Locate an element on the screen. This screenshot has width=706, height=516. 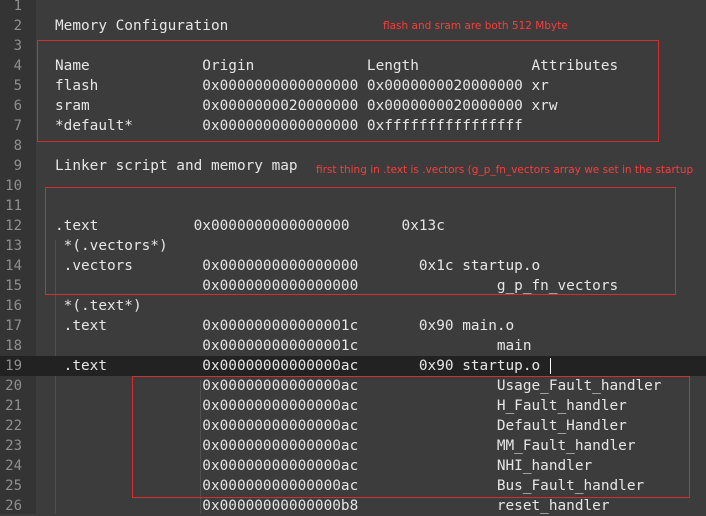
code-line: 16 *(.text*) is located at coordinates (353, 306).